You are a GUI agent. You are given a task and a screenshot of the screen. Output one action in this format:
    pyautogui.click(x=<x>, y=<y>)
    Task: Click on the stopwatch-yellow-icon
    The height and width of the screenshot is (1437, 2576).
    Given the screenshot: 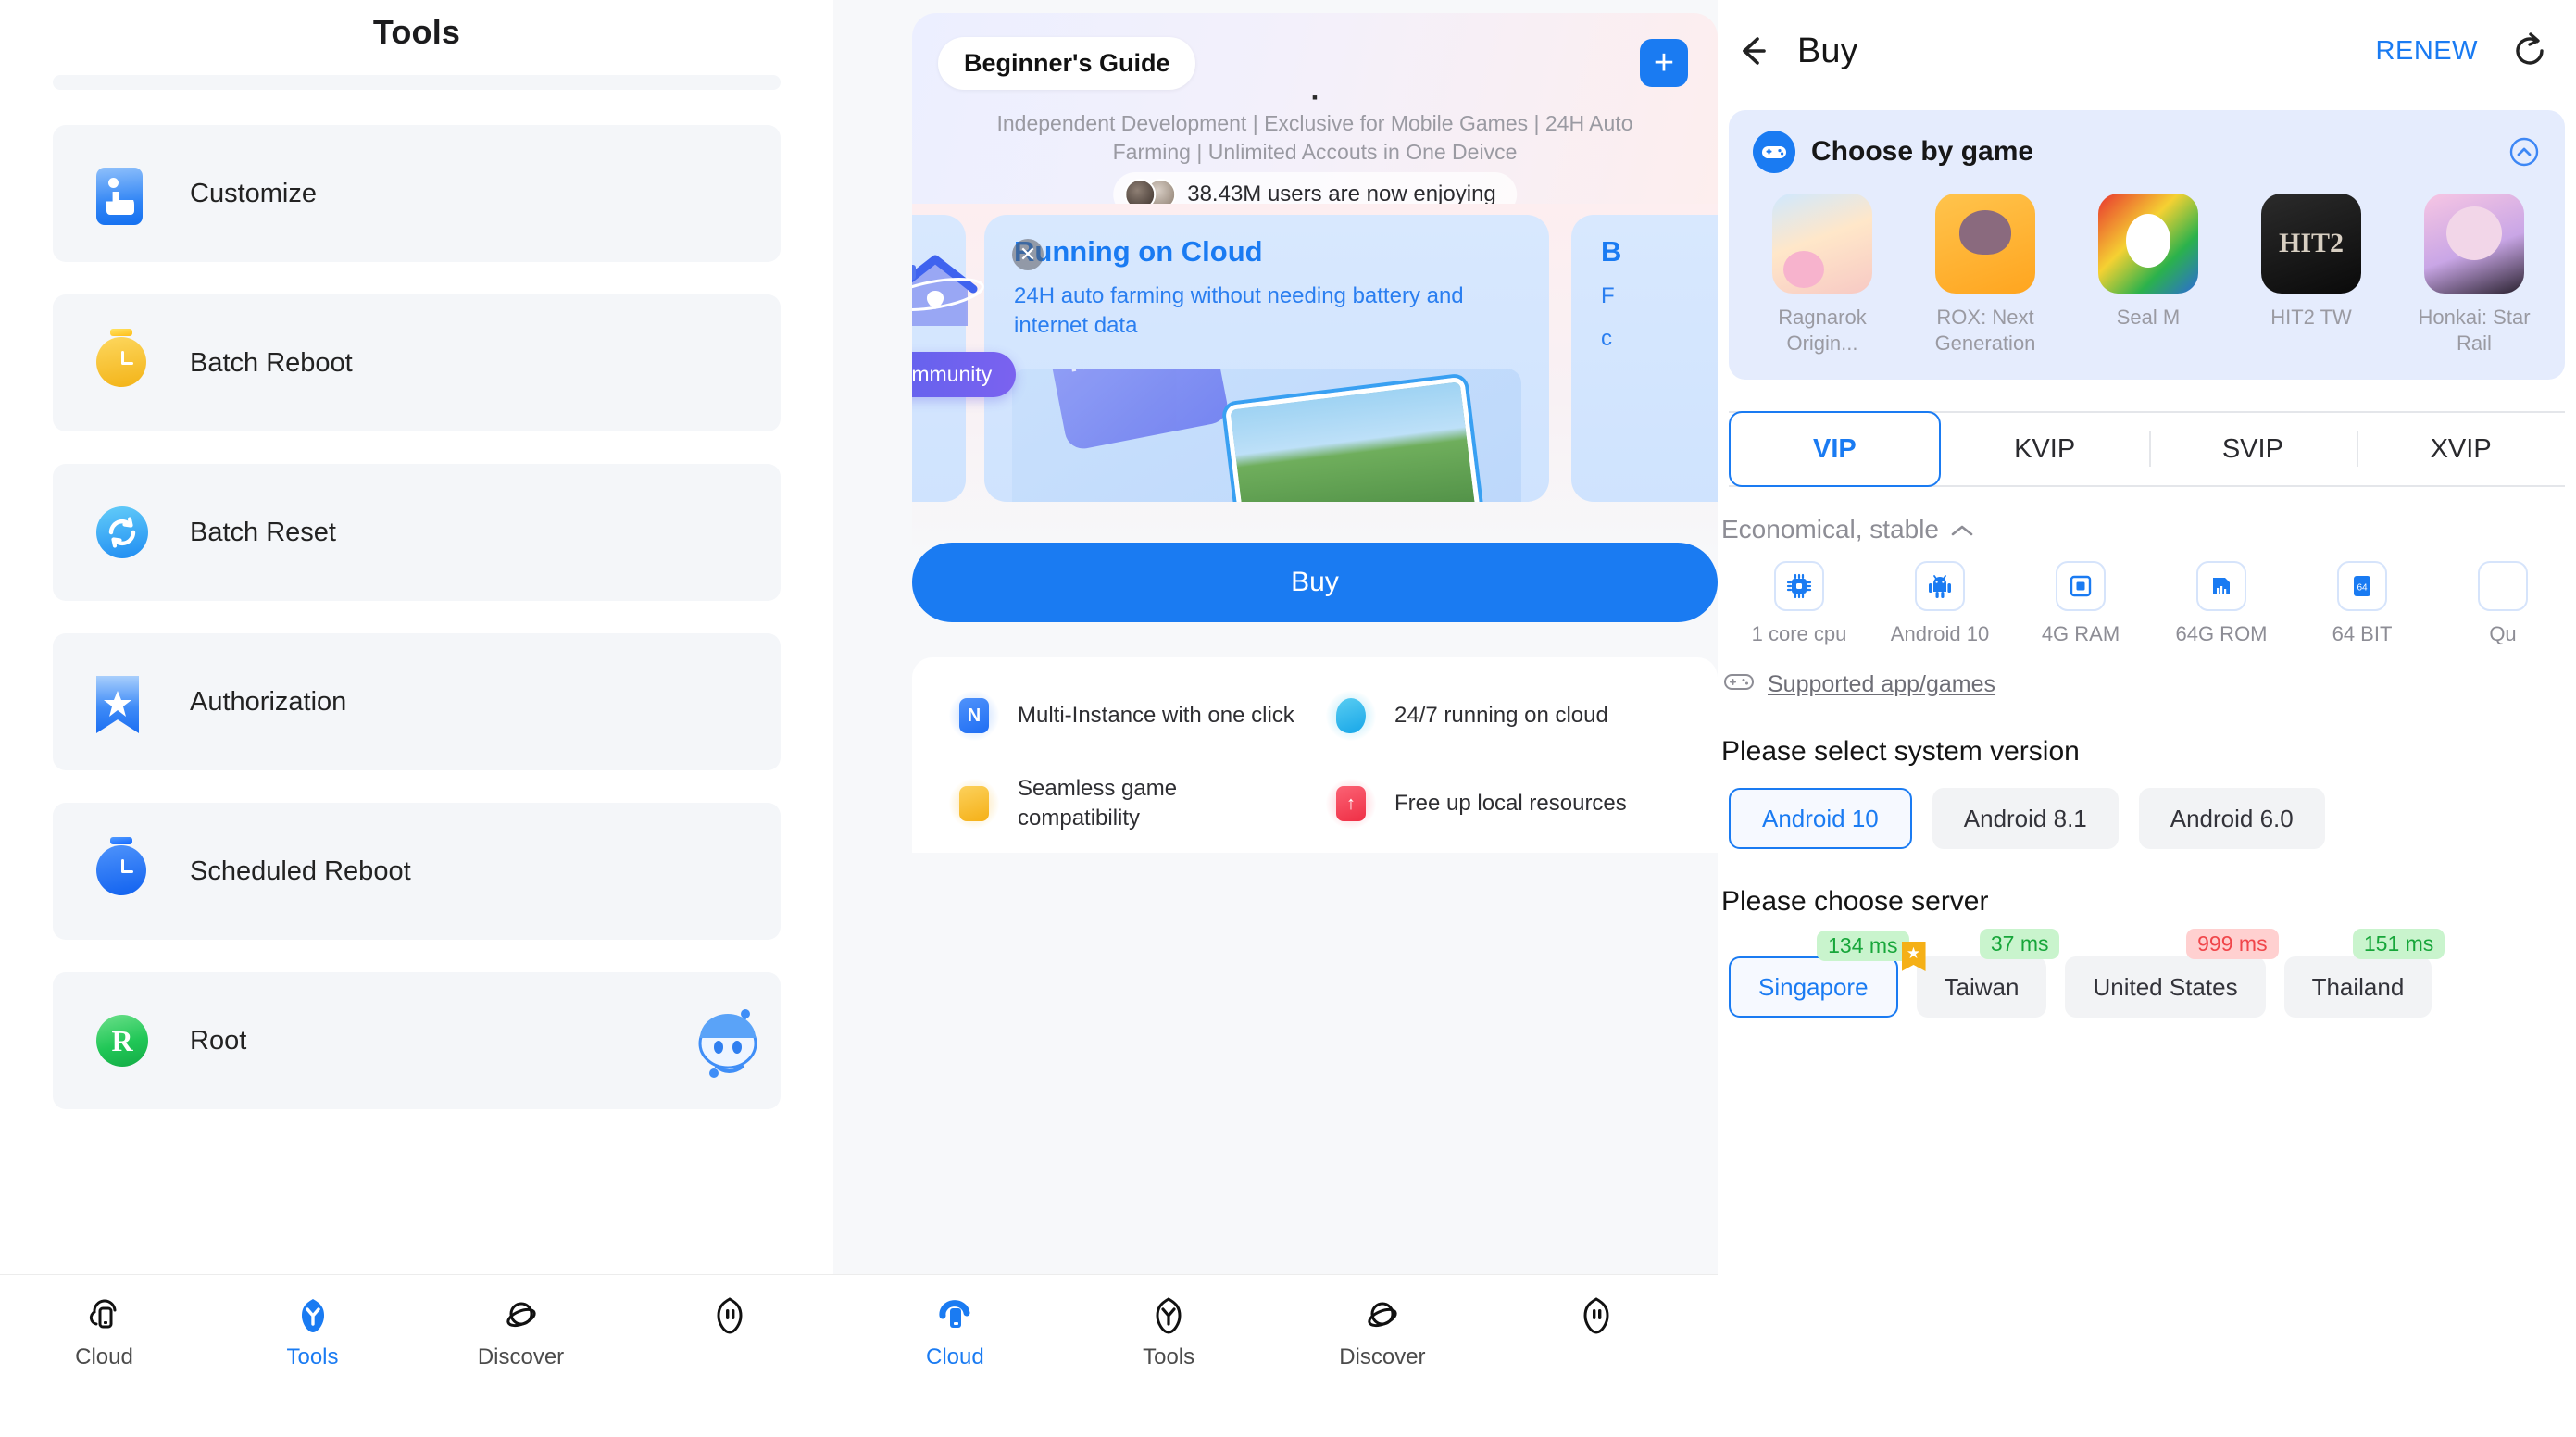 What is the action you would take?
    pyautogui.click(x=122, y=363)
    